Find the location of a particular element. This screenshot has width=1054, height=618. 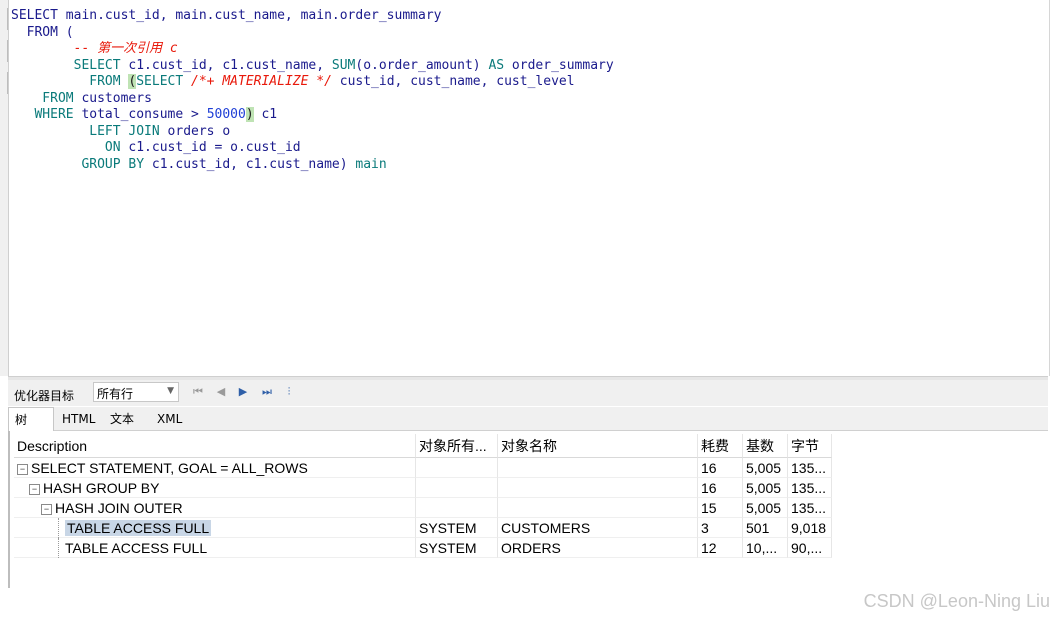

tab-text-label: 文本 is located at coordinates (122, 419).